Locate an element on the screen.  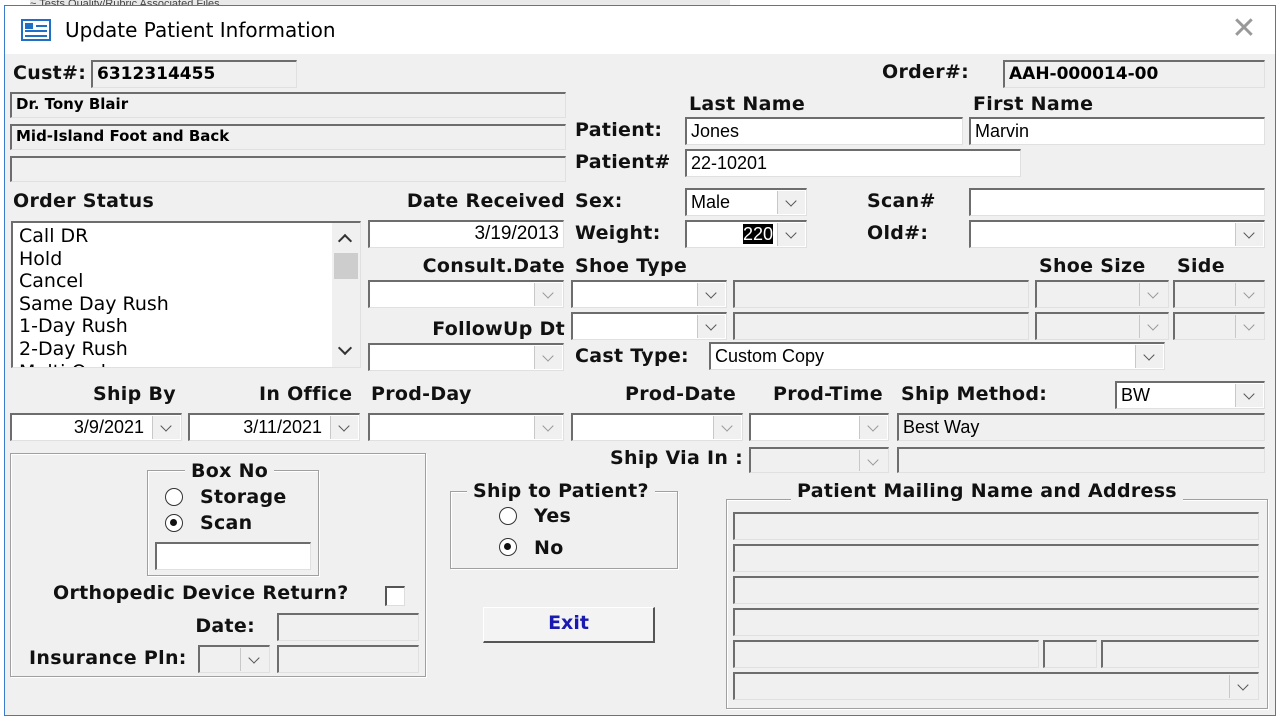
mailing-zip is located at coordinates (1180, 654).